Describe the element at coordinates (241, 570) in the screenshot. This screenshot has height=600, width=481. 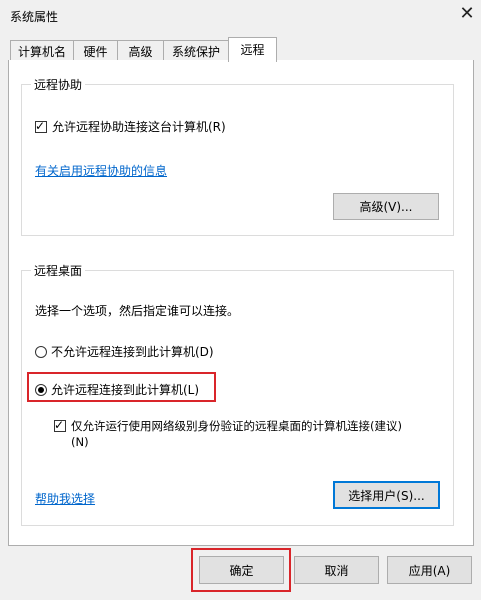
I see `ok-button: 确定` at that location.